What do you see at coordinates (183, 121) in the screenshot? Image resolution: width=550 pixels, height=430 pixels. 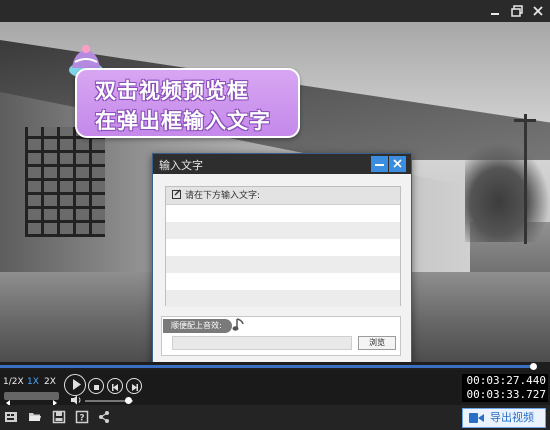 I see `instruction-line-2: 在弹出框输入文字` at bounding box center [183, 121].